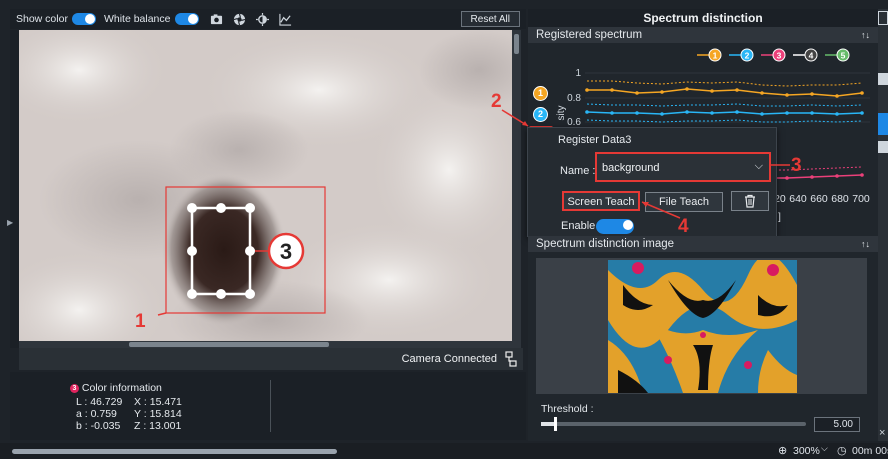  What do you see at coordinates (216, 19) in the screenshot?
I see `camera-icon` at bounding box center [216, 19].